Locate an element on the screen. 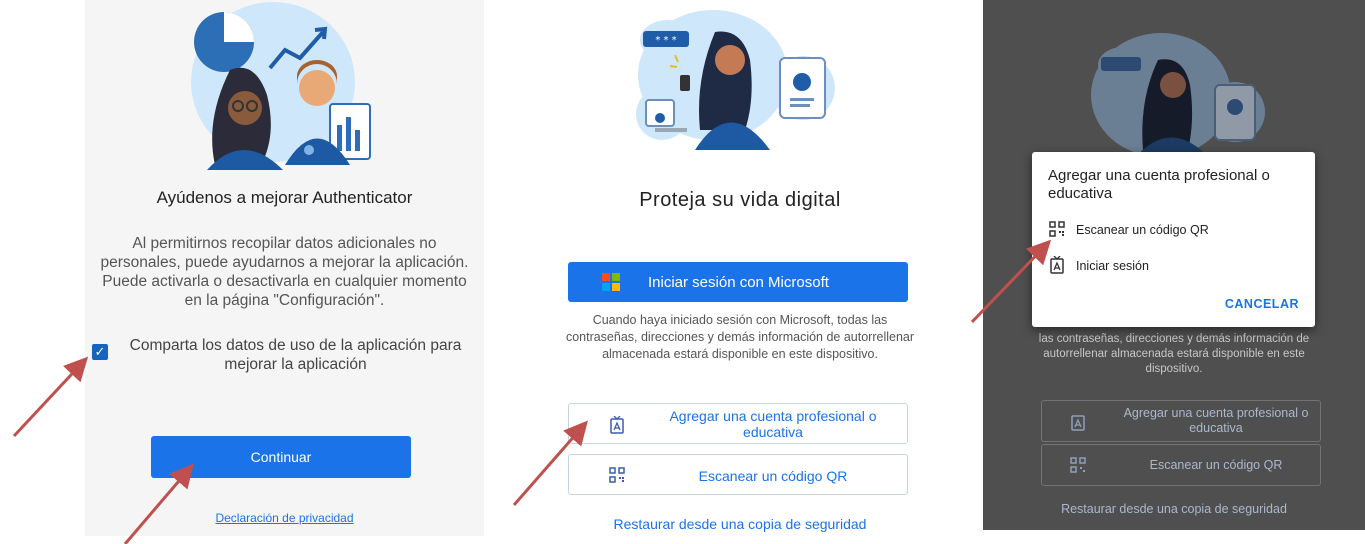 The width and height of the screenshot is (1365, 544). arrow-to-scan-qr is located at coordinates (1011, 281).